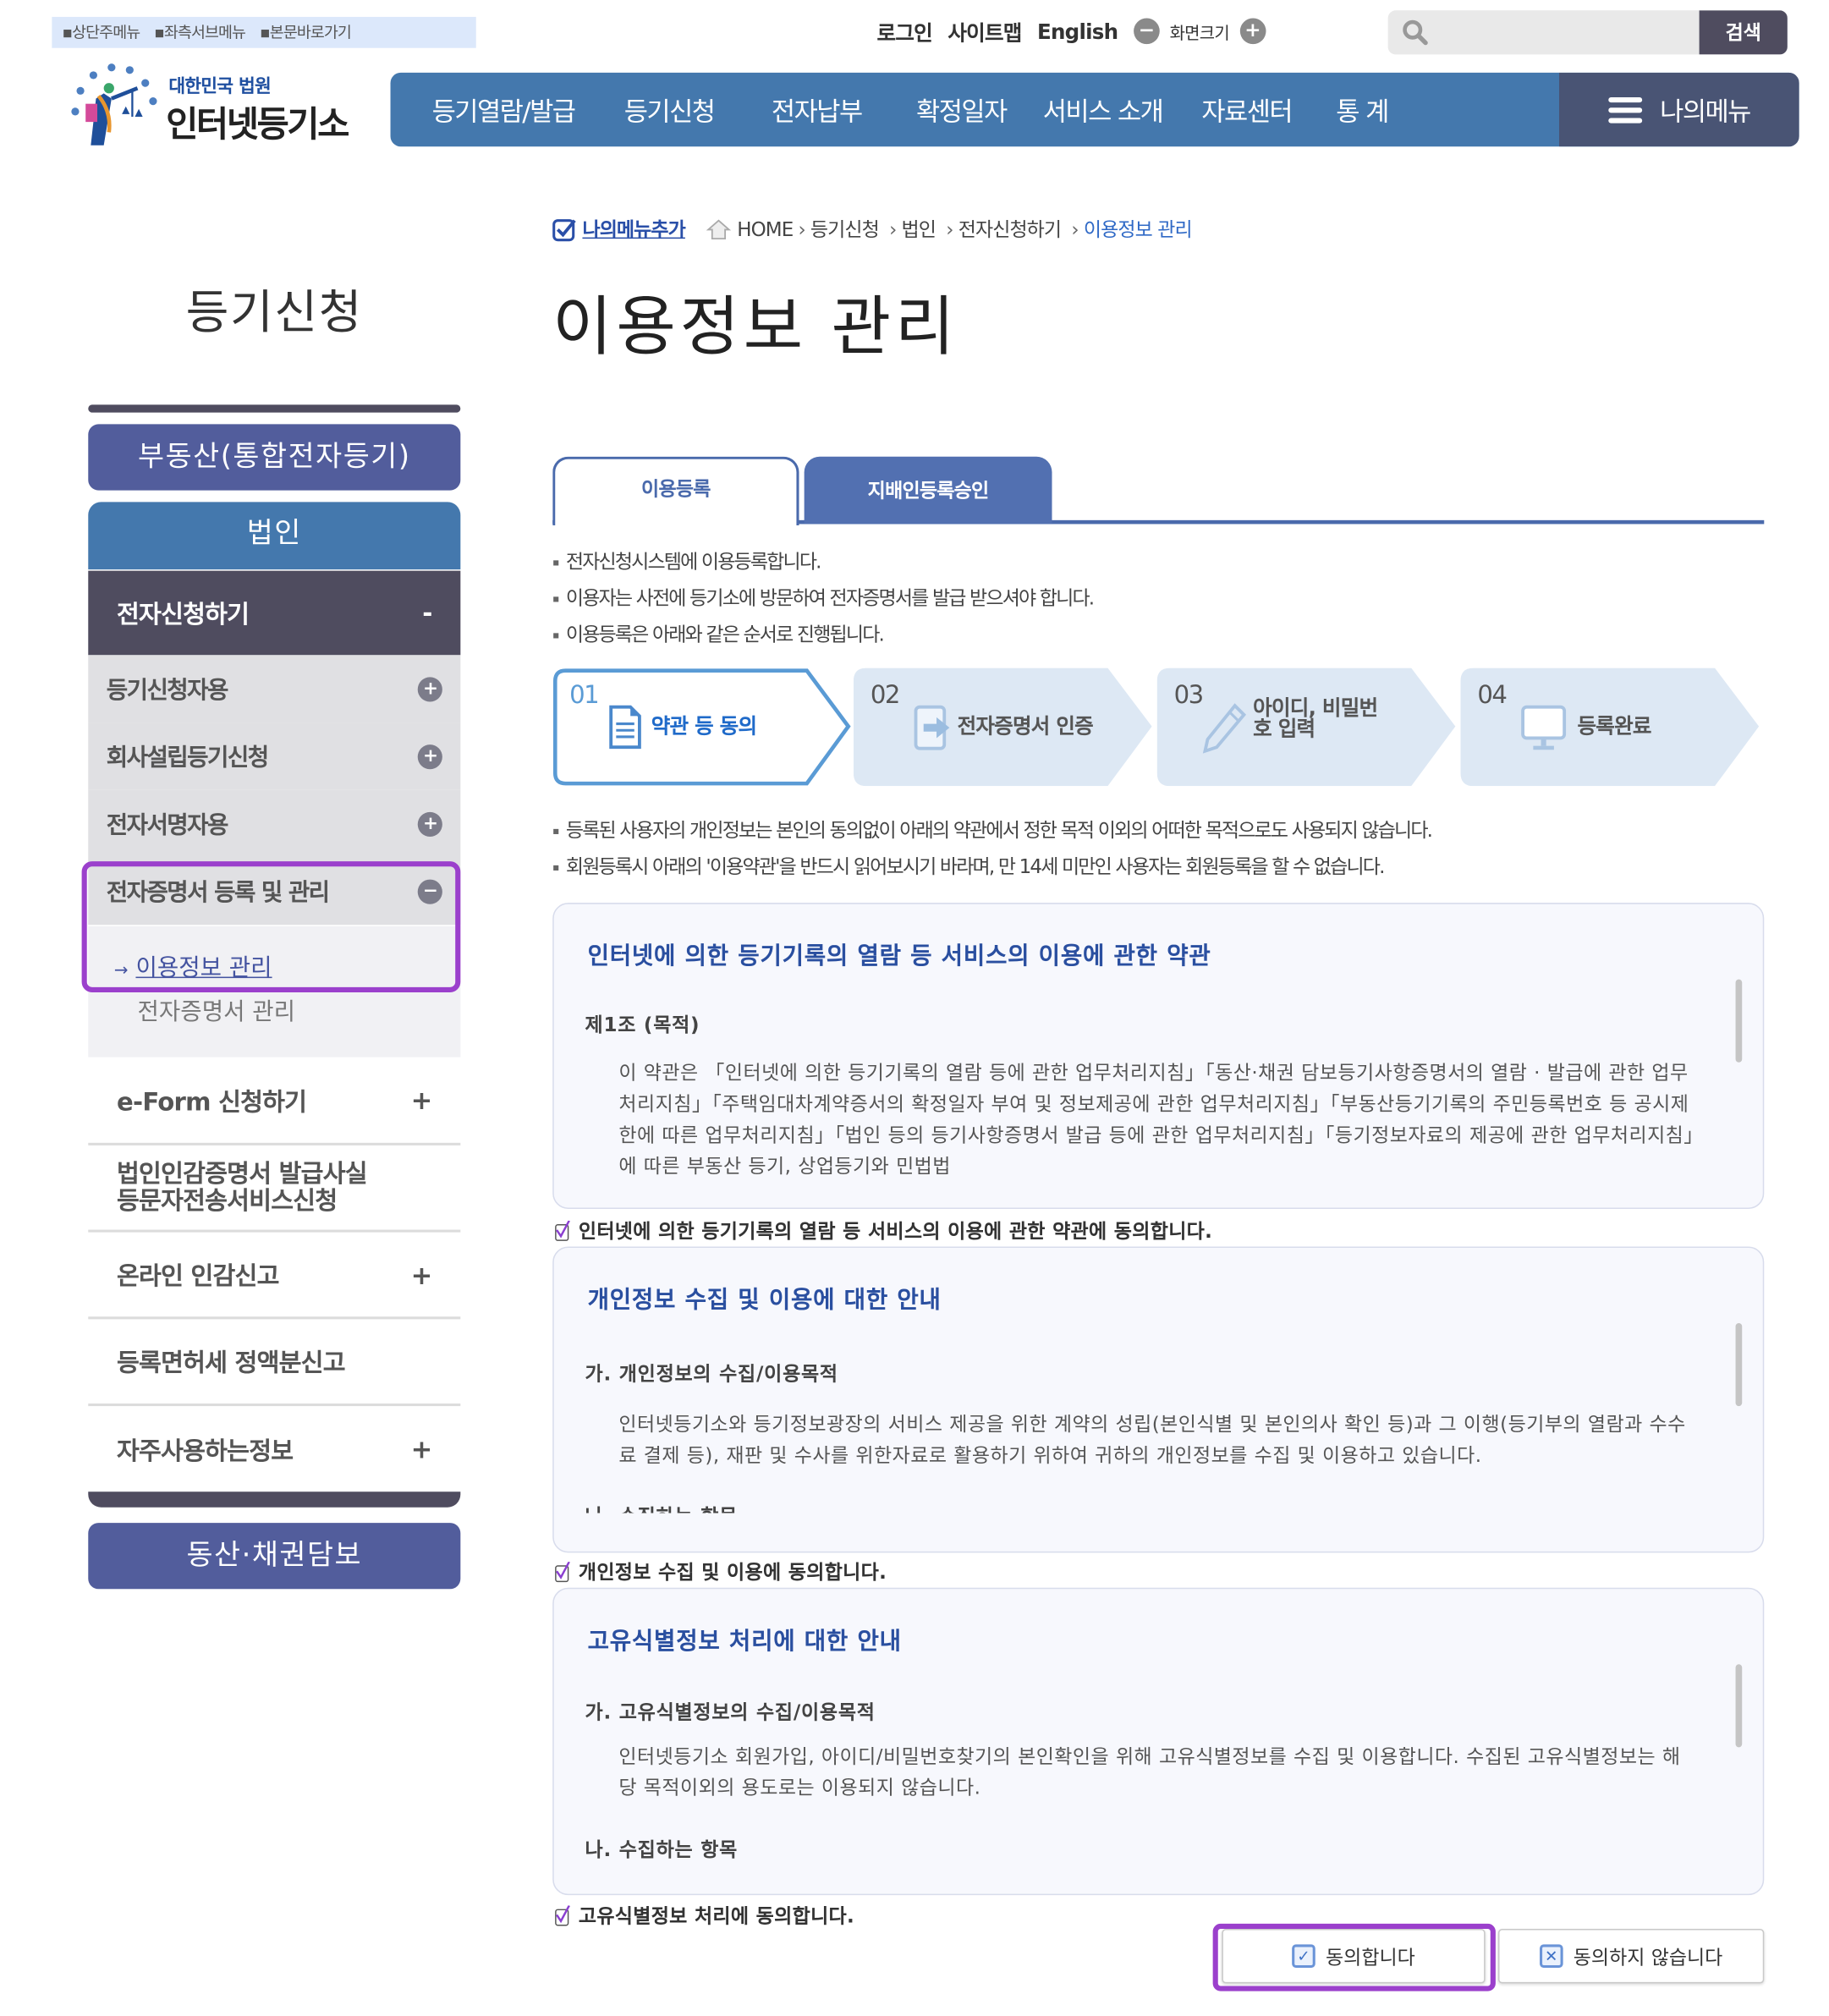  Describe the element at coordinates (274, 823) in the screenshot. I see `sidebar-sub-e-signer: 전자서명자용 +` at that location.